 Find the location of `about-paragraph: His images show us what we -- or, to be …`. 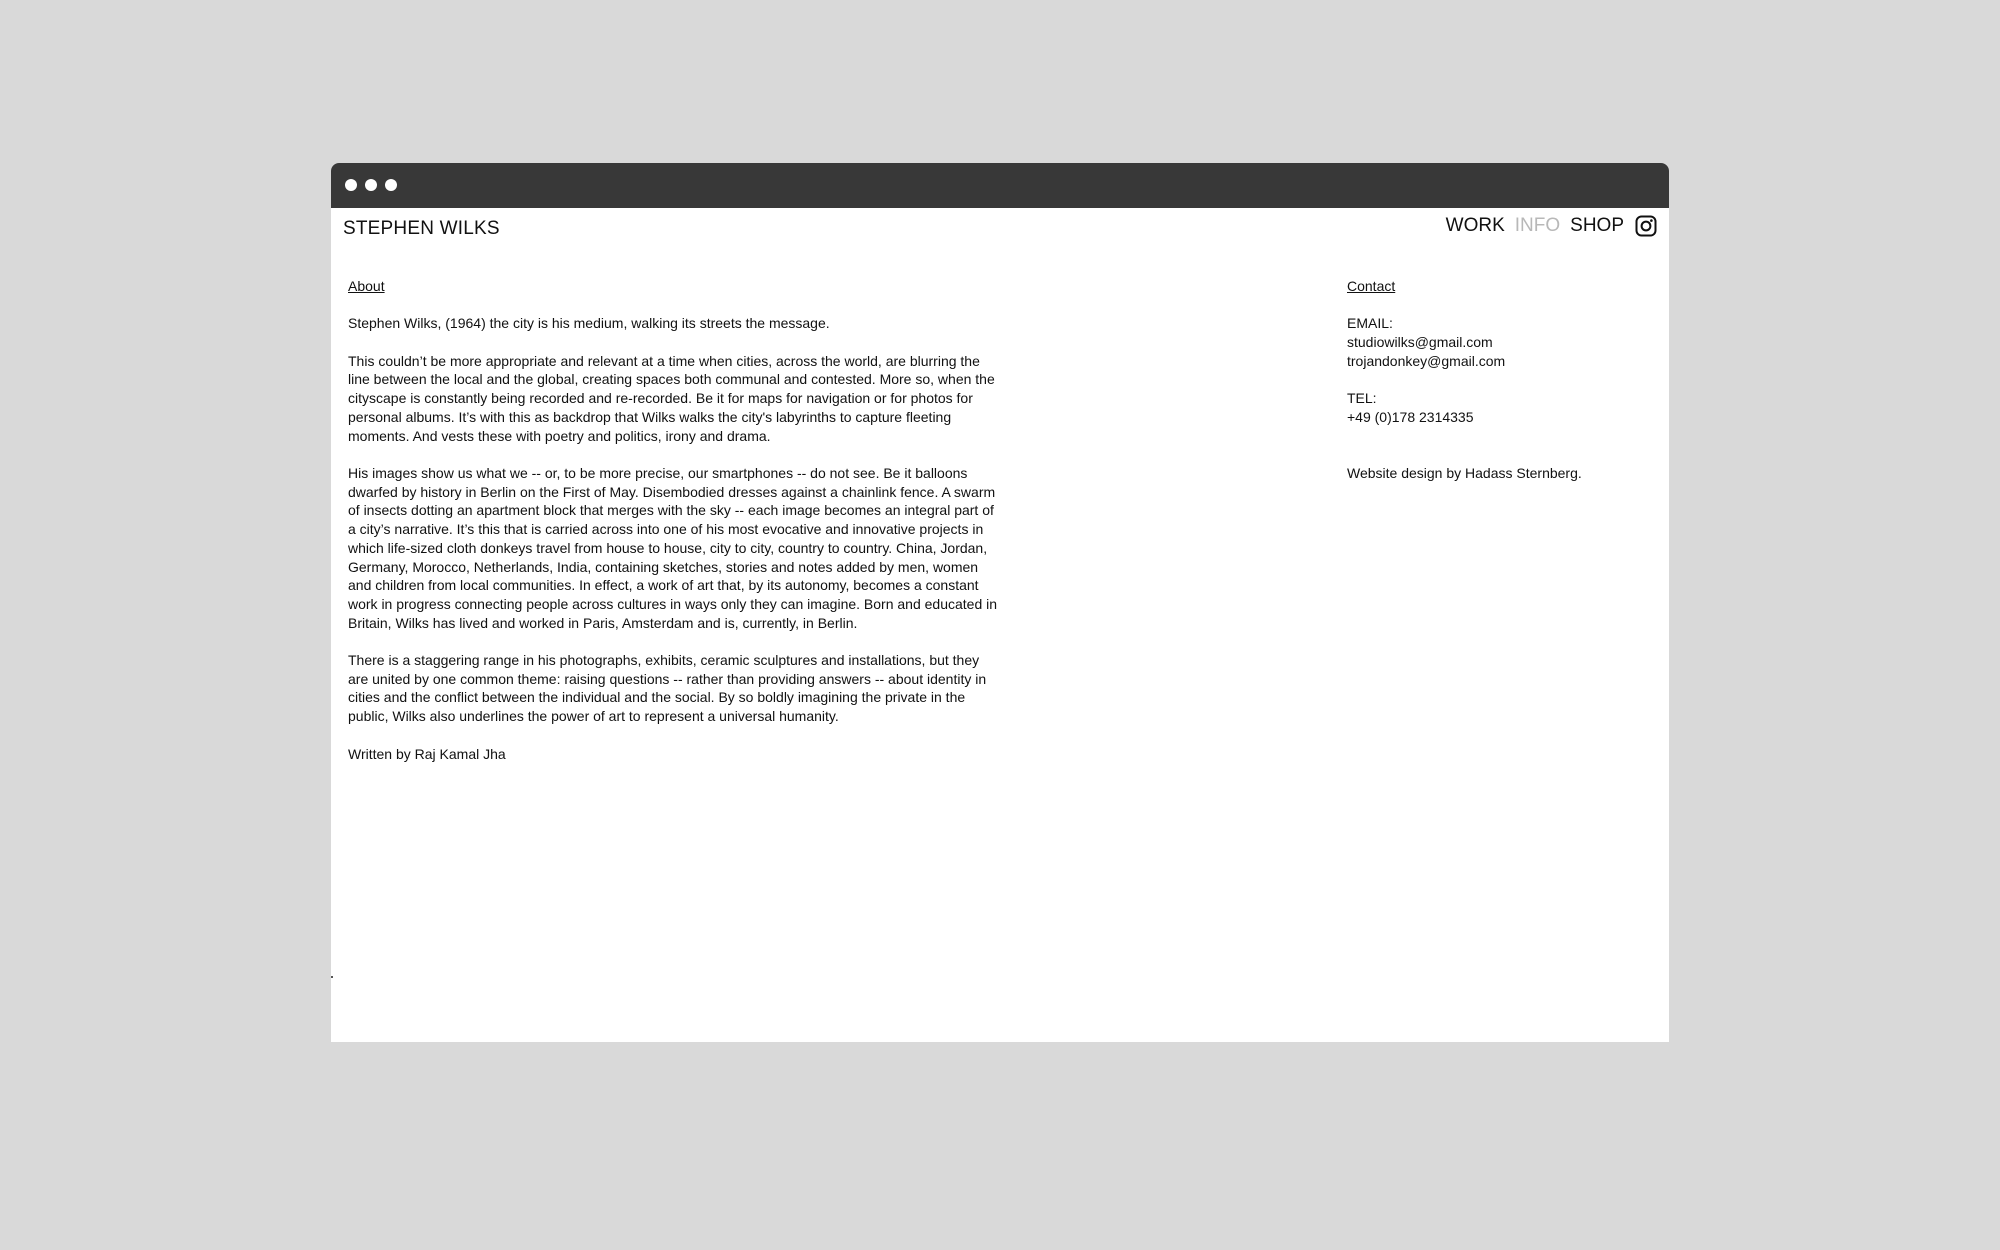

about-paragraph: His images show us what we -- or, to be … is located at coordinates (673, 547).